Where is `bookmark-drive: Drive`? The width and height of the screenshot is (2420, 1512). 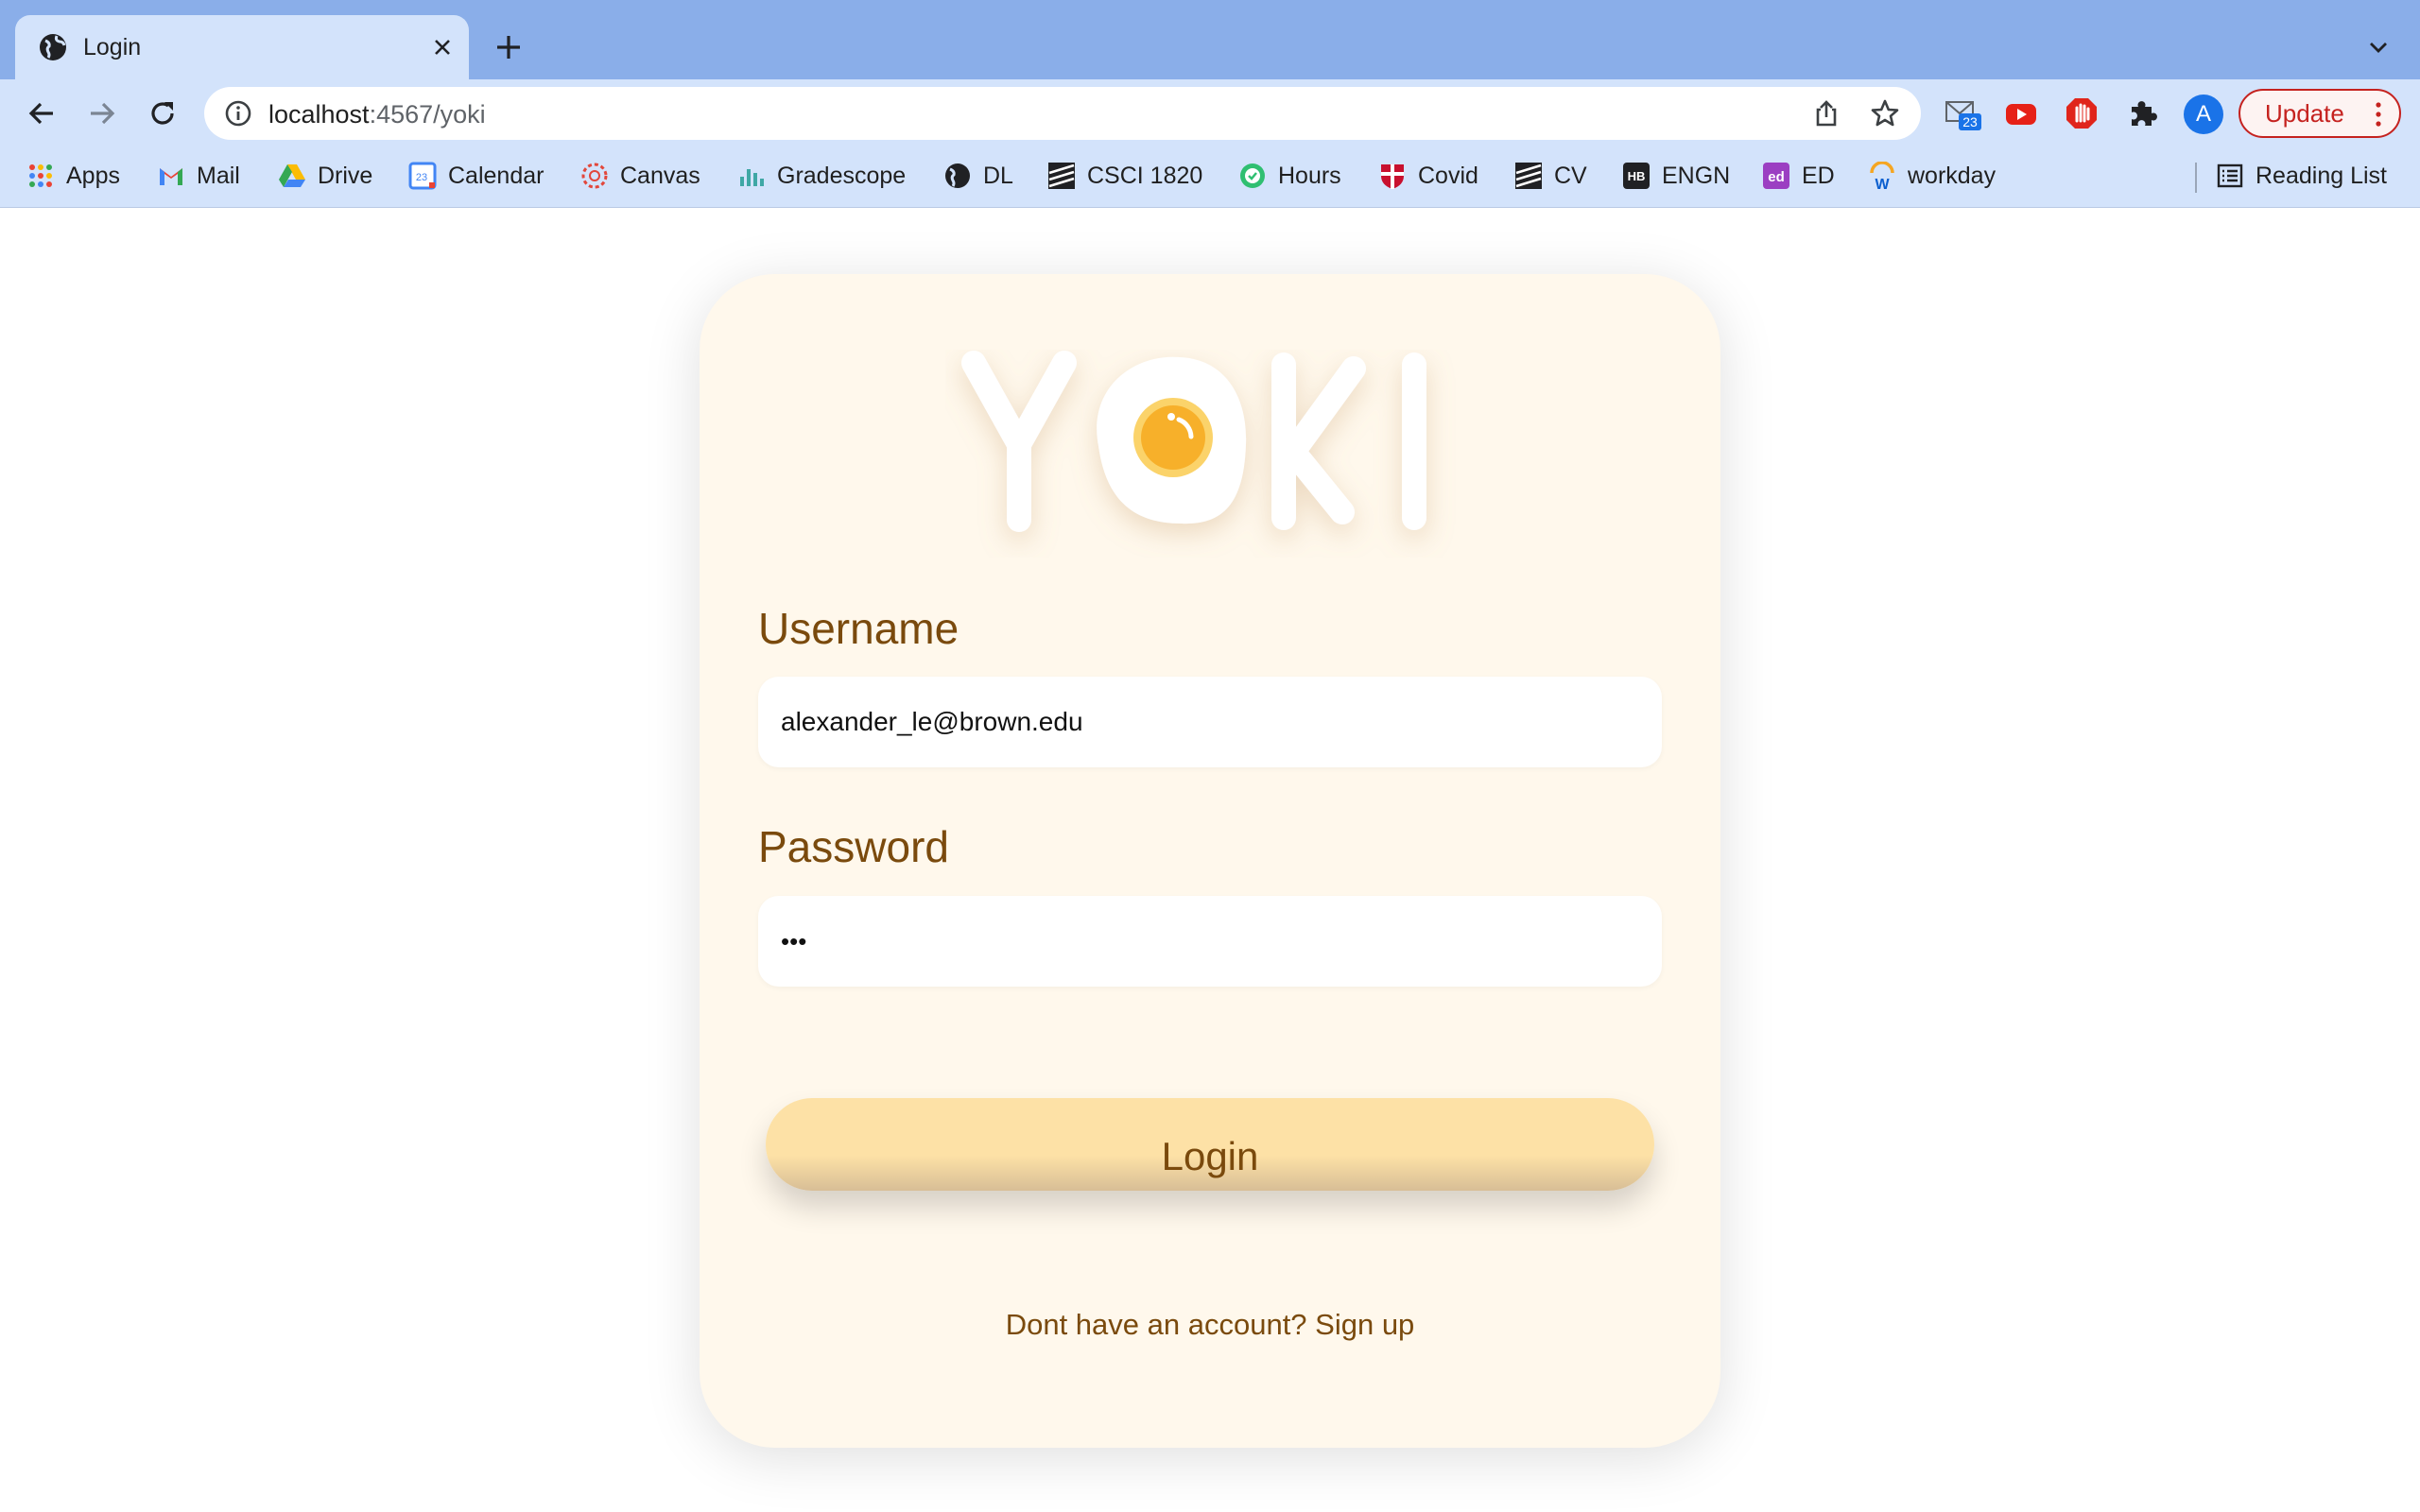 bookmark-drive: Drive is located at coordinates (325, 176).